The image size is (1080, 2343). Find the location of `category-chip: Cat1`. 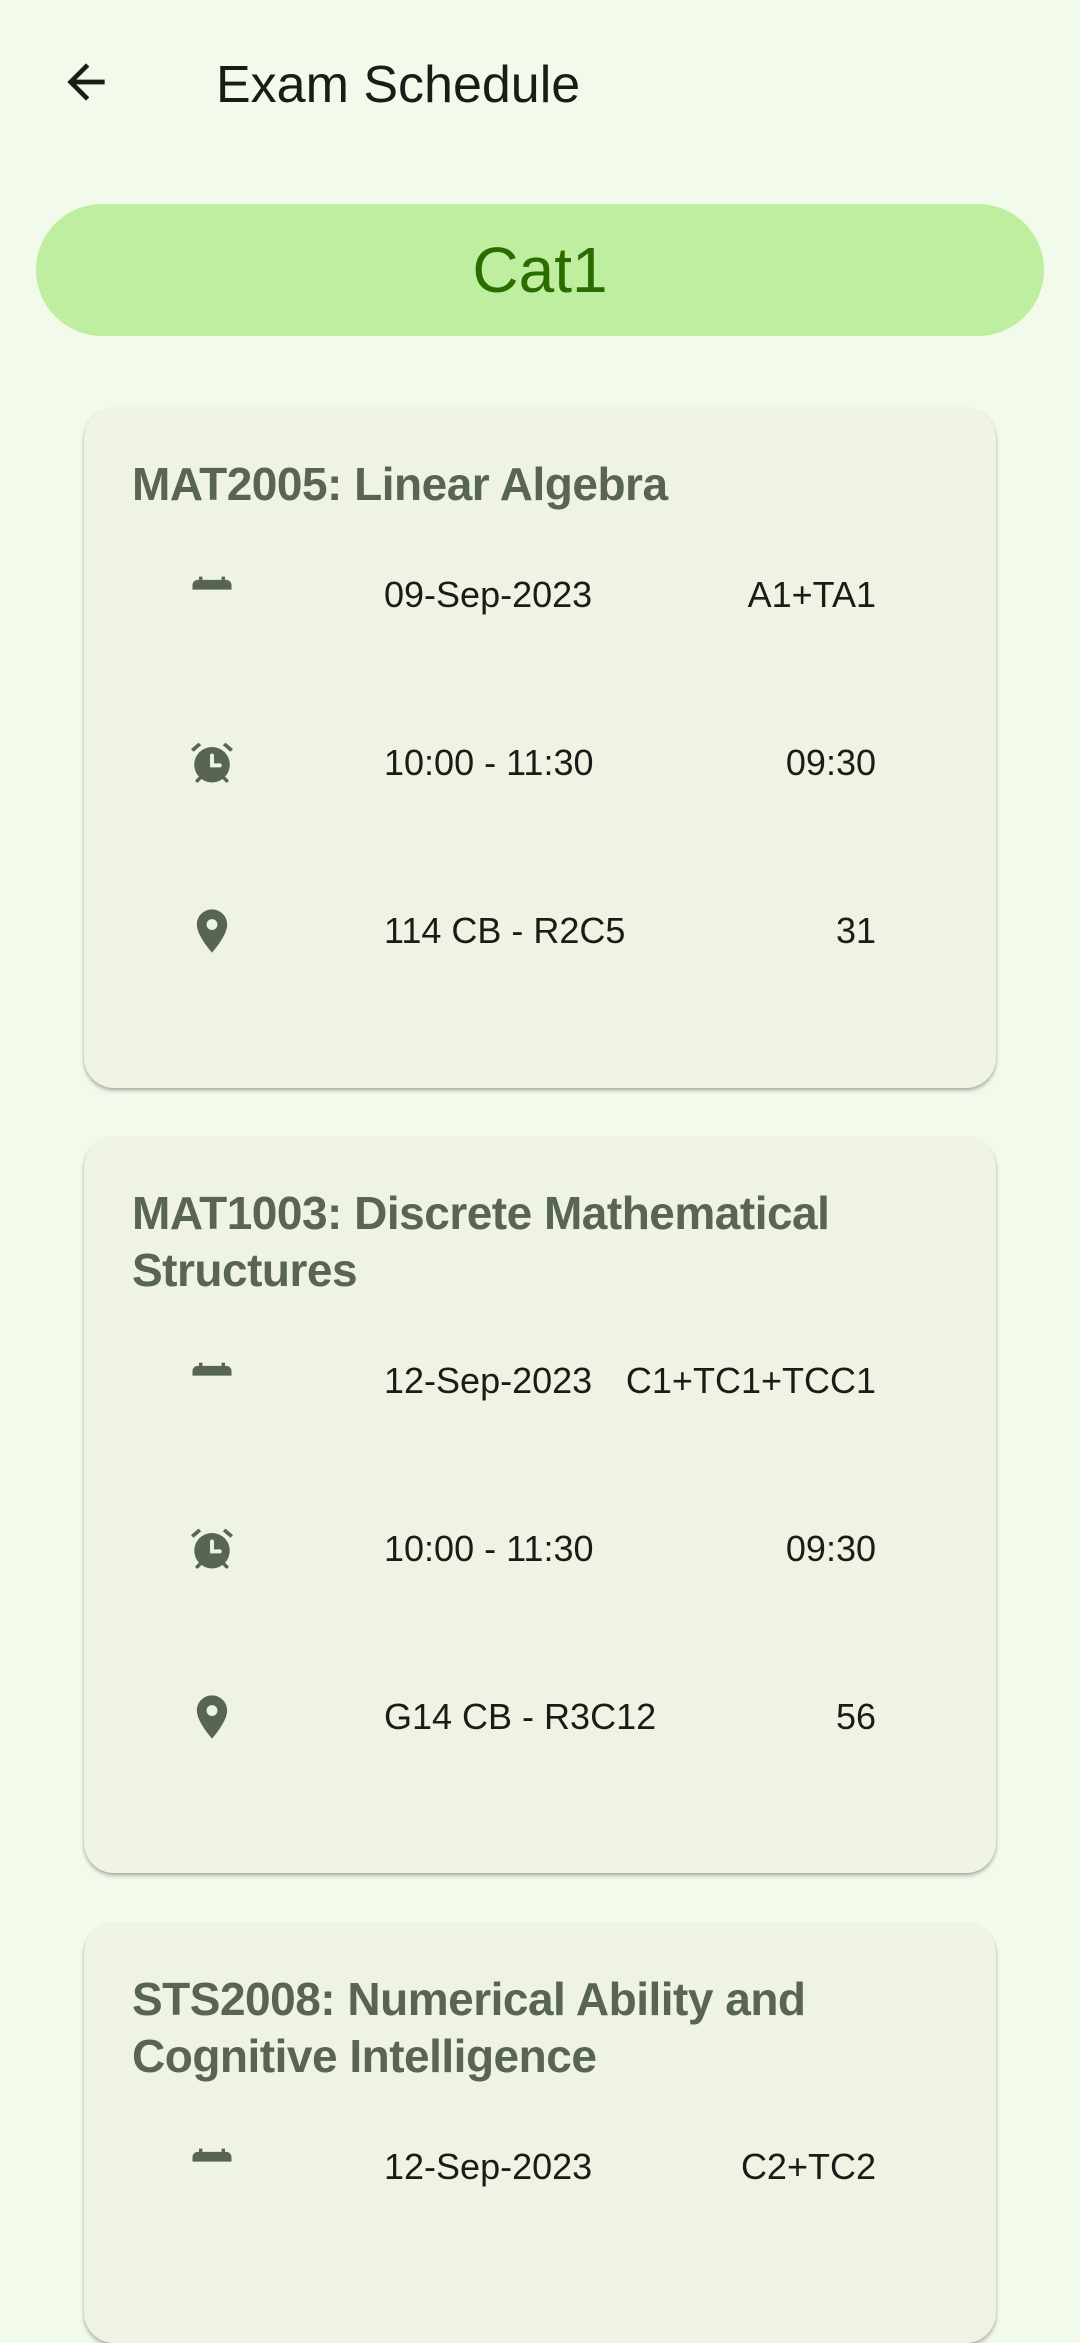

category-chip: Cat1 is located at coordinates (540, 270).